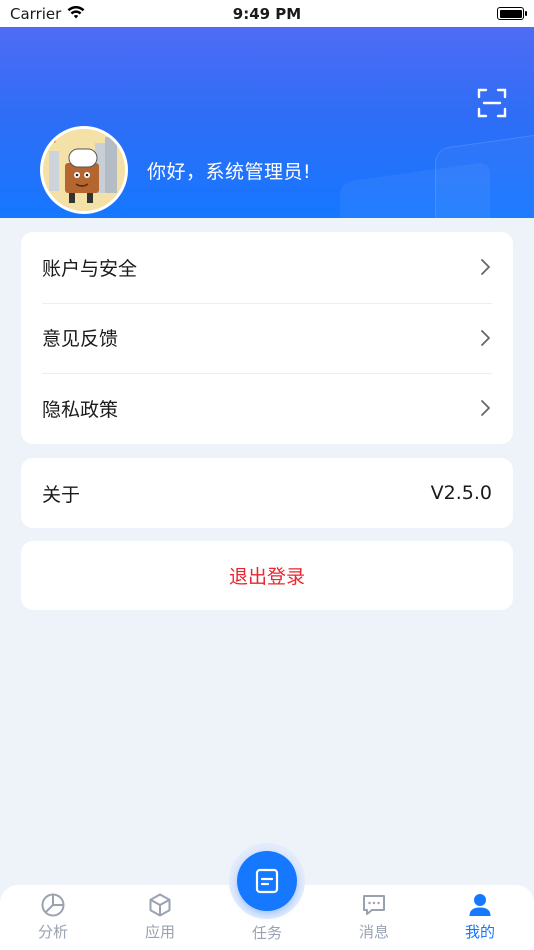  I want to click on menu-item-feedback: 意见反馈, so click(267, 338).